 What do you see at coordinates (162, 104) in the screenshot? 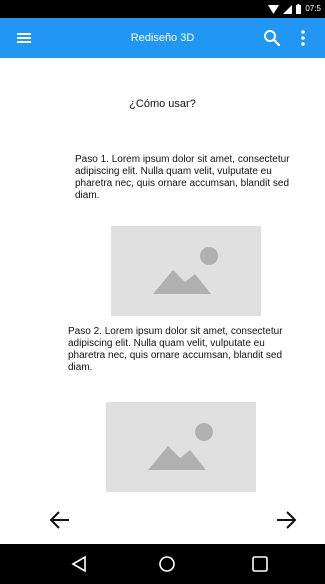
I see `page-heading: ¿Cómo usar?` at bounding box center [162, 104].